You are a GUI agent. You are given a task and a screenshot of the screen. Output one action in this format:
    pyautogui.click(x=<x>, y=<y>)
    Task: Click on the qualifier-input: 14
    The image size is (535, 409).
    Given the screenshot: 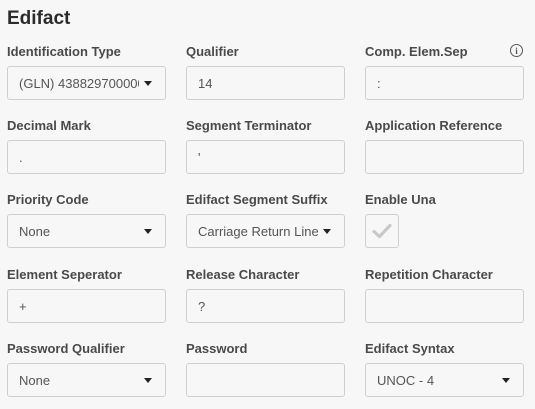 What is the action you would take?
    pyautogui.click(x=265, y=83)
    